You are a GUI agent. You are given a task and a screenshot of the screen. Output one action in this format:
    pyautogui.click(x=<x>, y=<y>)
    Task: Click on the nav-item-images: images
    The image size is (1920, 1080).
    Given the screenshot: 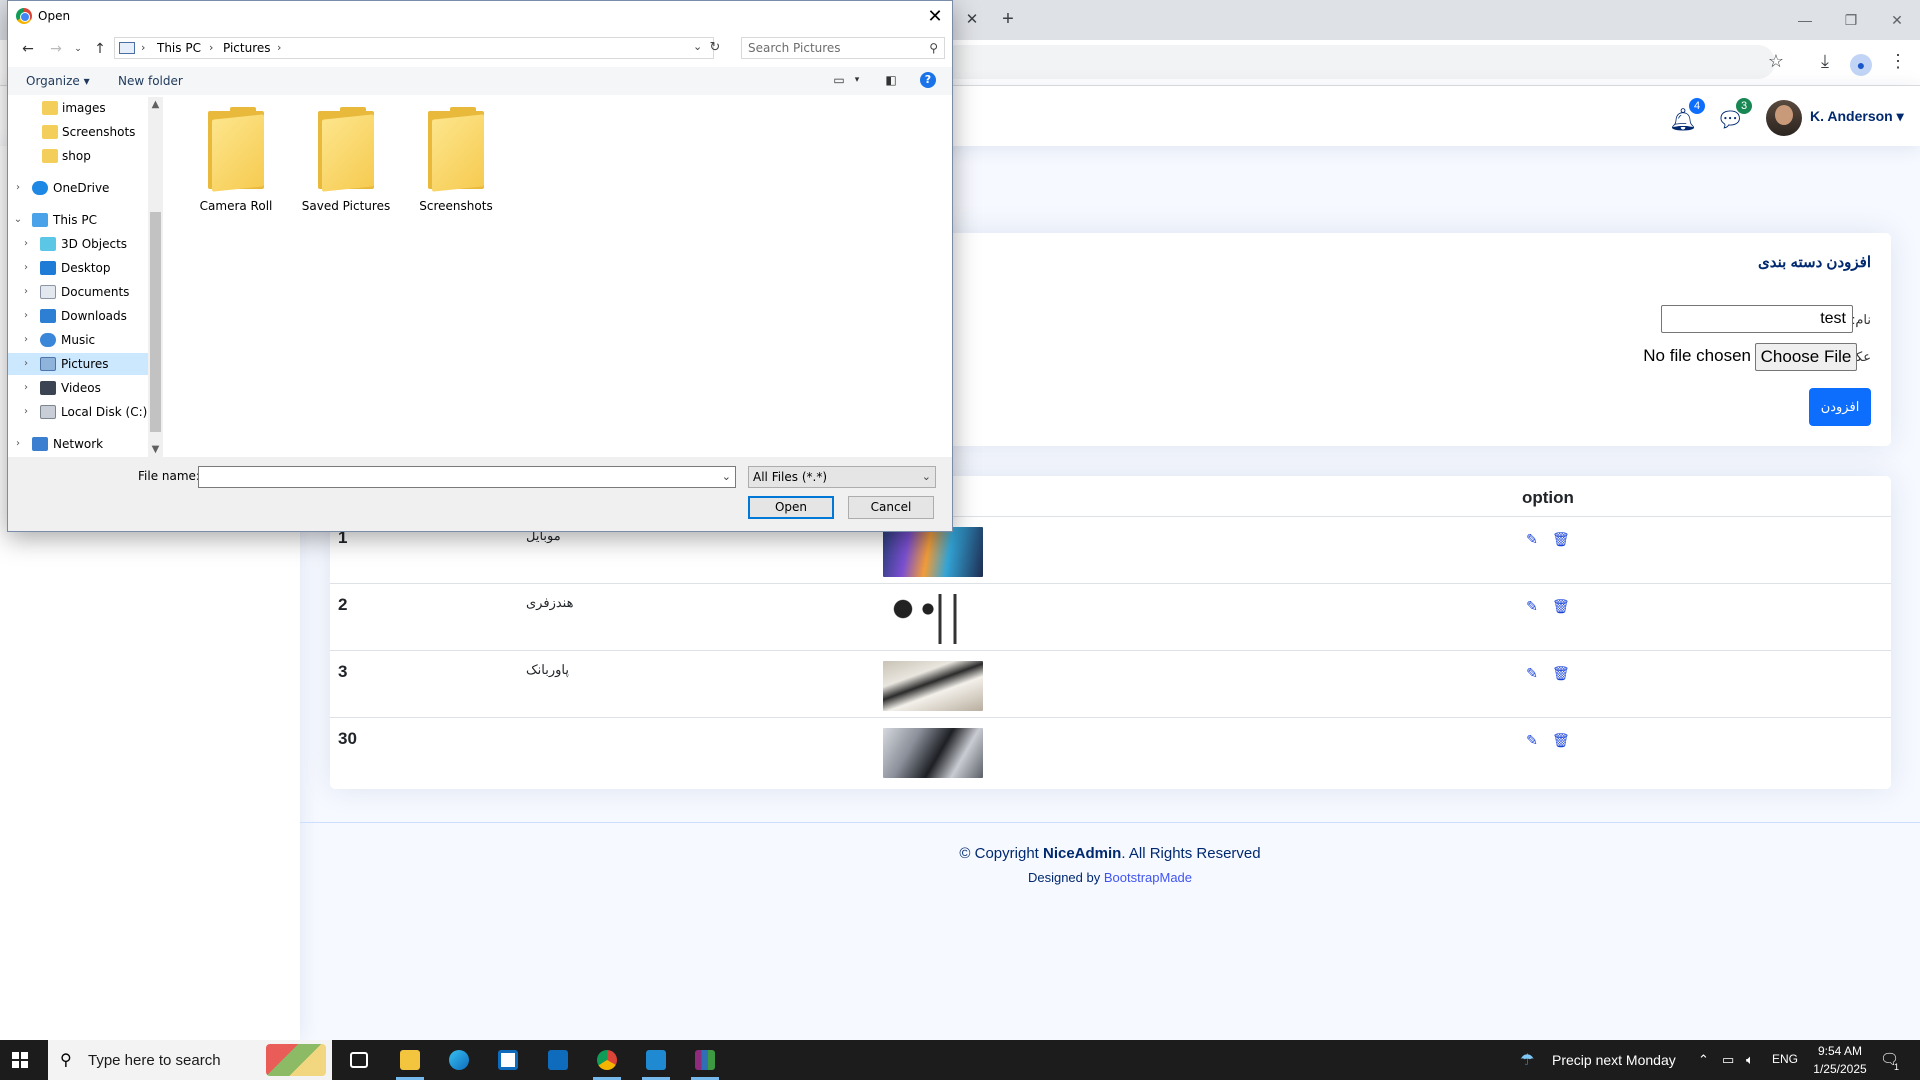 What is the action you would take?
    pyautogui.click(x=78, y=108)
    